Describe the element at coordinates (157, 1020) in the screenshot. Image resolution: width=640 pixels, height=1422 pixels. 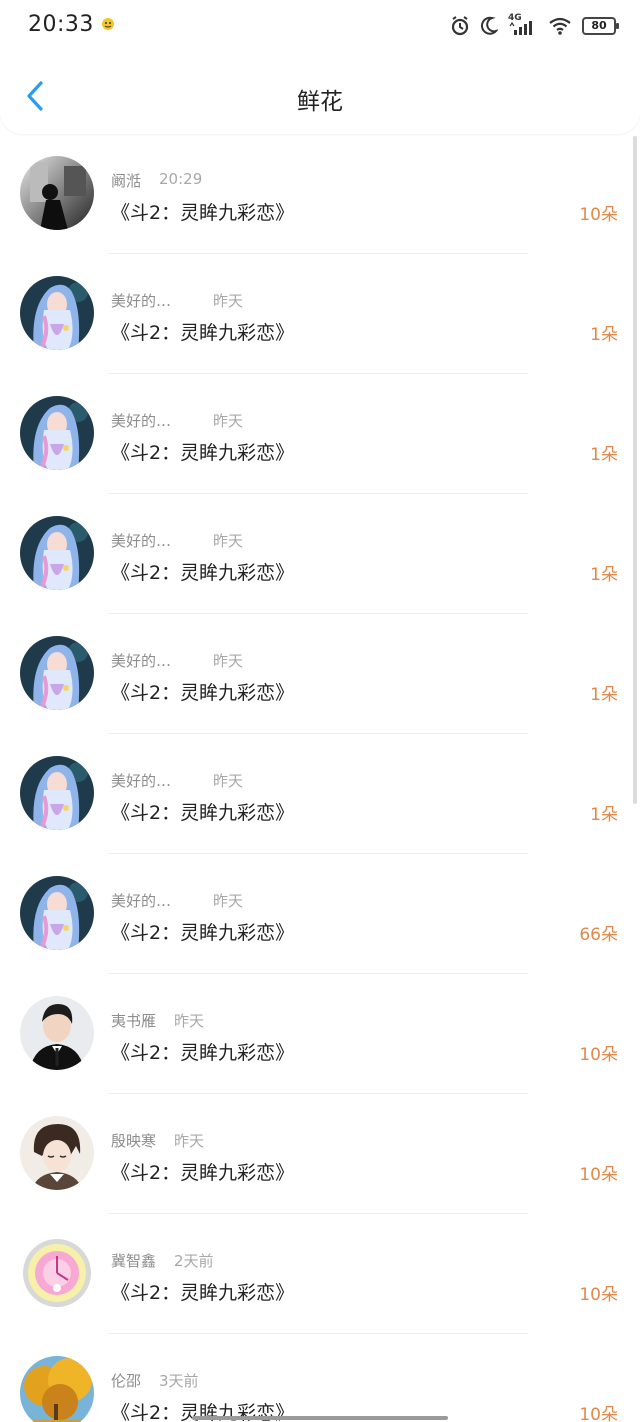
I see `row-meta: 夷书雁 昨天` at that location.